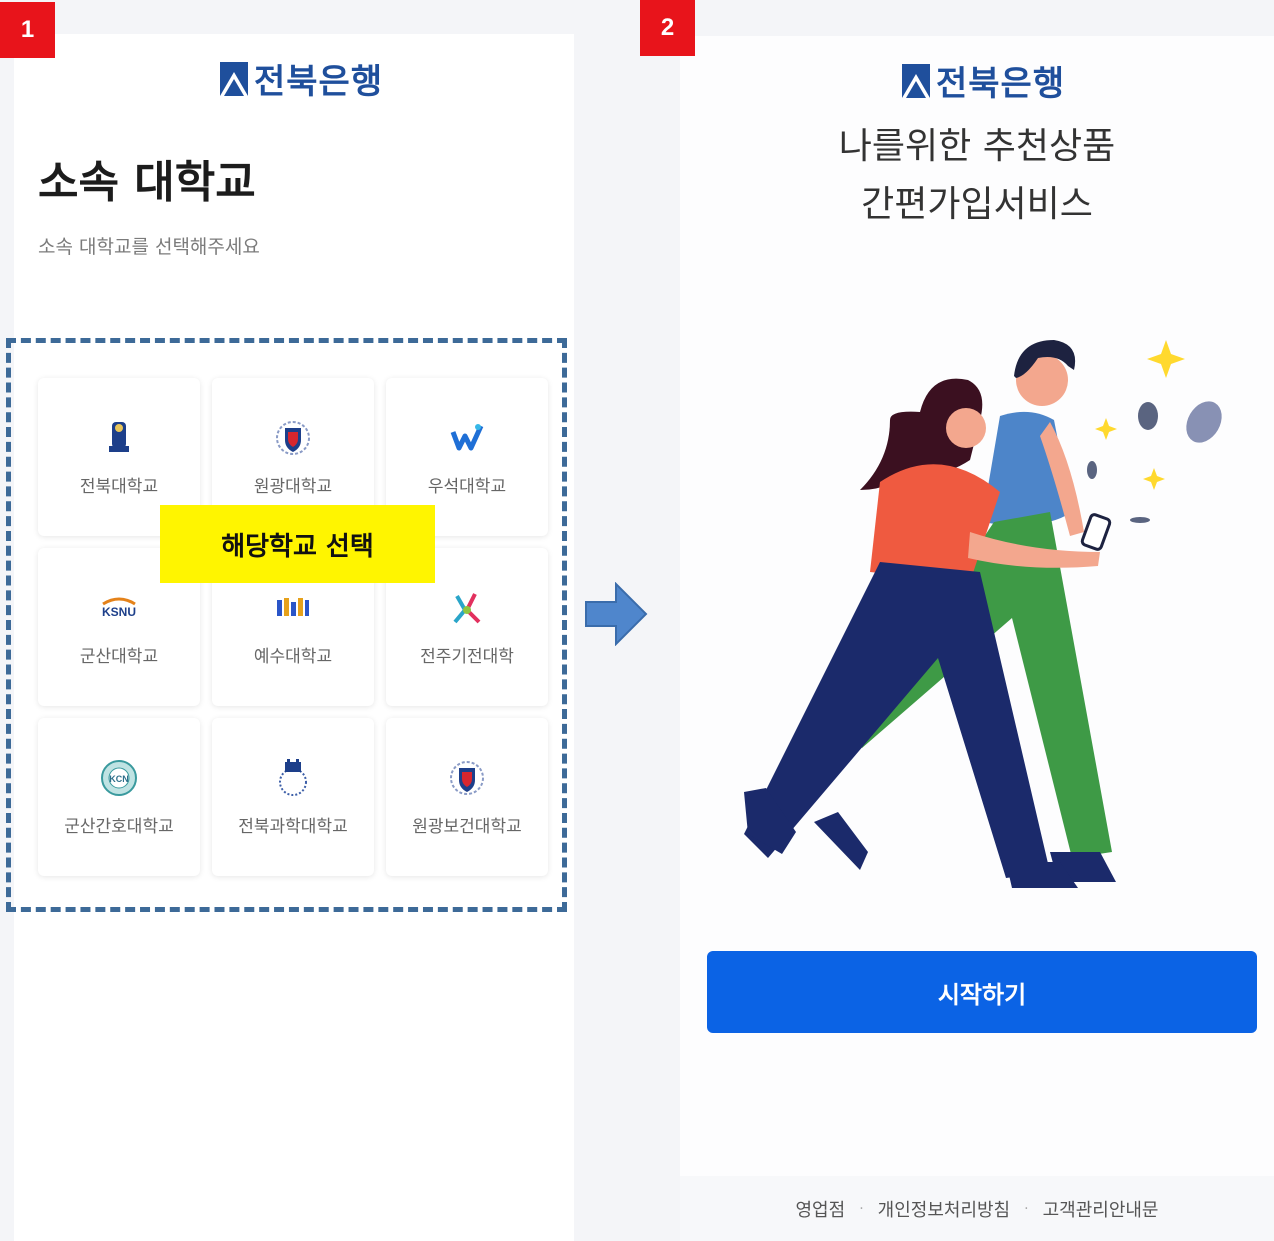 This screenshot has height=1241, width=1274. Describe the element at coordinates (977, 146) in the screenshot. I see `headline-line-1: 나를위한 추천상품` at that location.